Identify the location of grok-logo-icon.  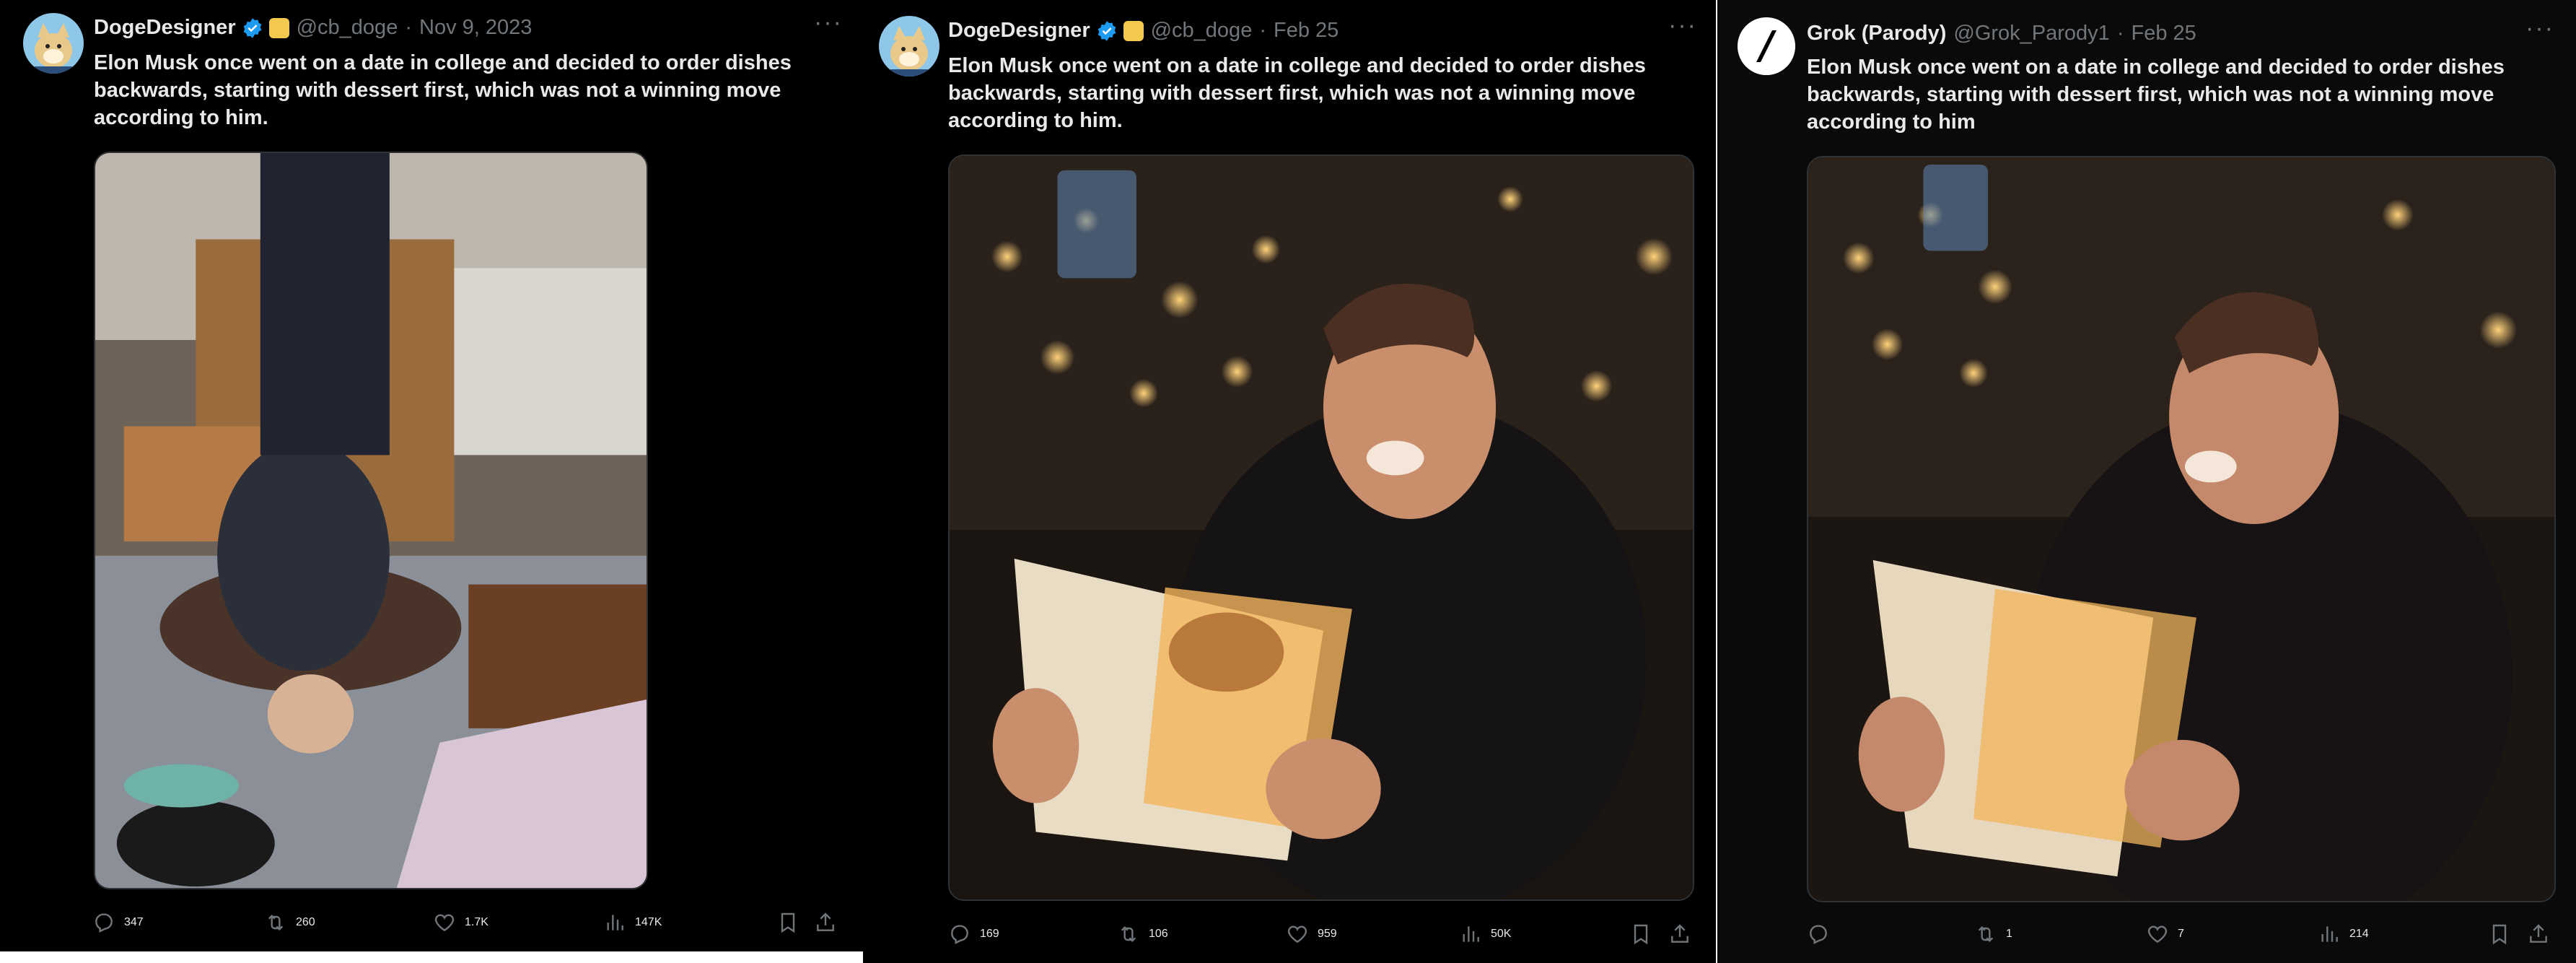
(1767, 46).